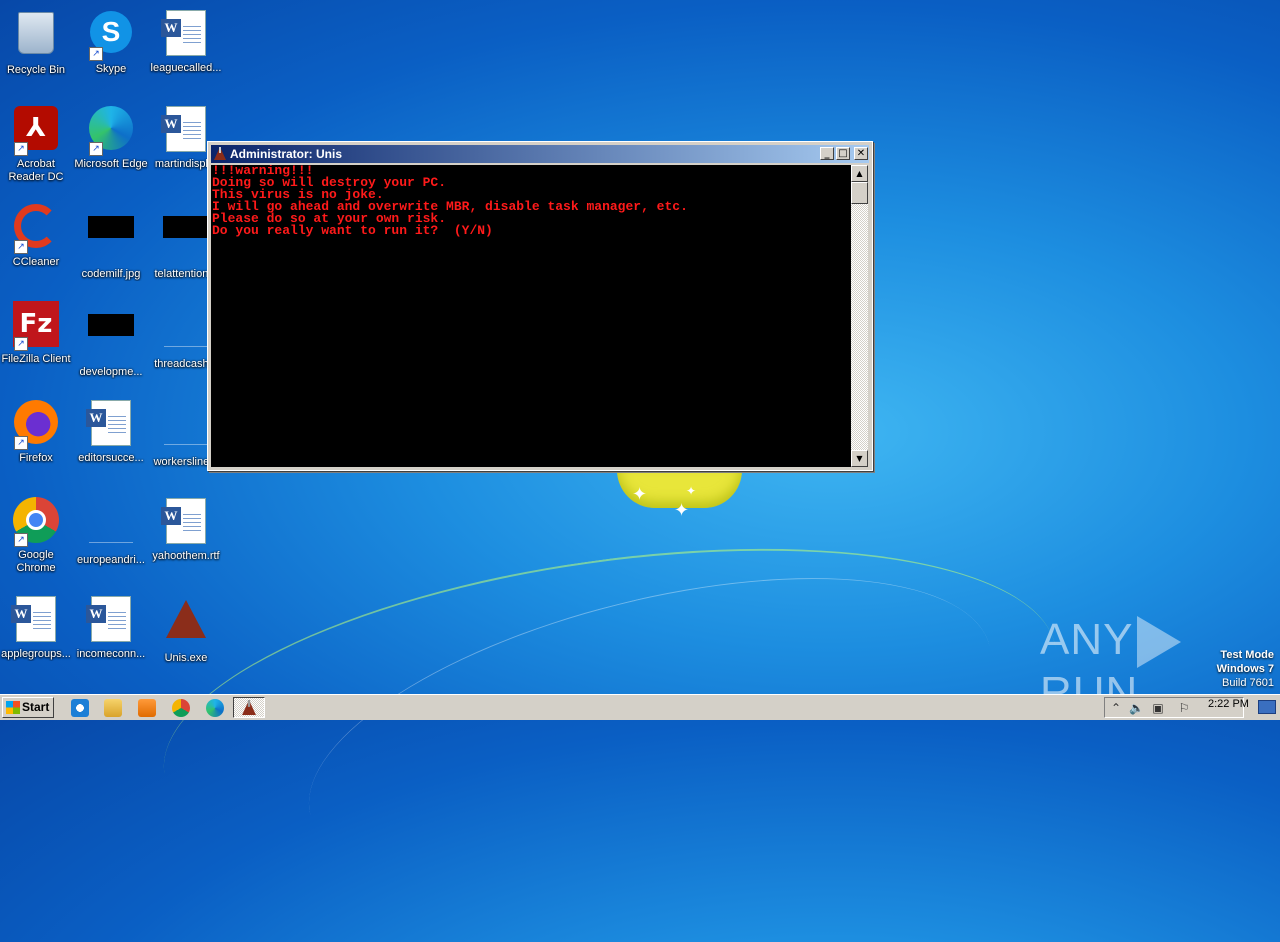 The image size is (1280, 942). What do you see at coordinates (111, 69) in the screenshot?
I see `icon-label: Skype` at bounding box center [111, 69].